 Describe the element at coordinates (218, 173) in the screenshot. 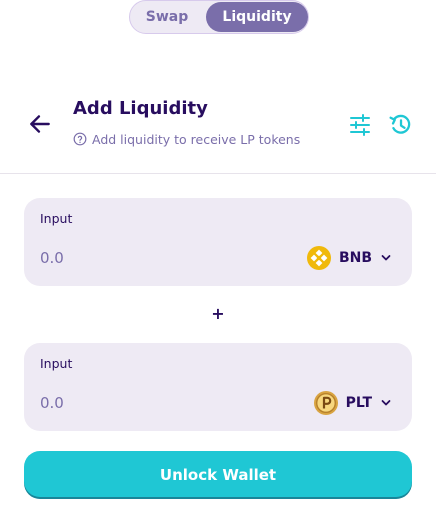

I see `header-divider` at that location.